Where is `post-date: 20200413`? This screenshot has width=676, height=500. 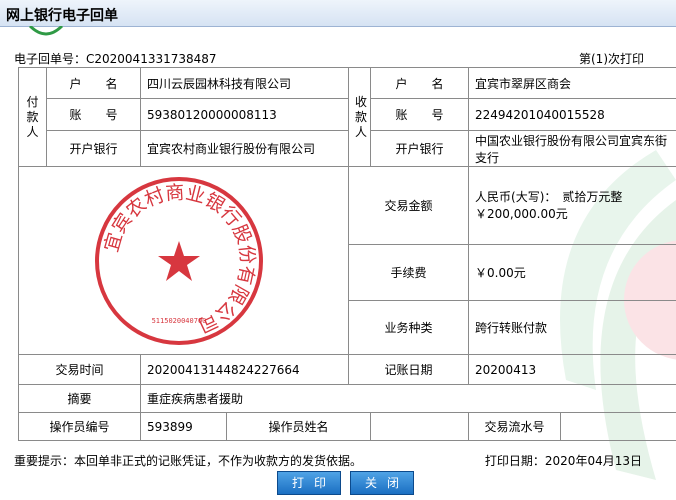
post-date: 20200413 is located at coordinates (572, 370).